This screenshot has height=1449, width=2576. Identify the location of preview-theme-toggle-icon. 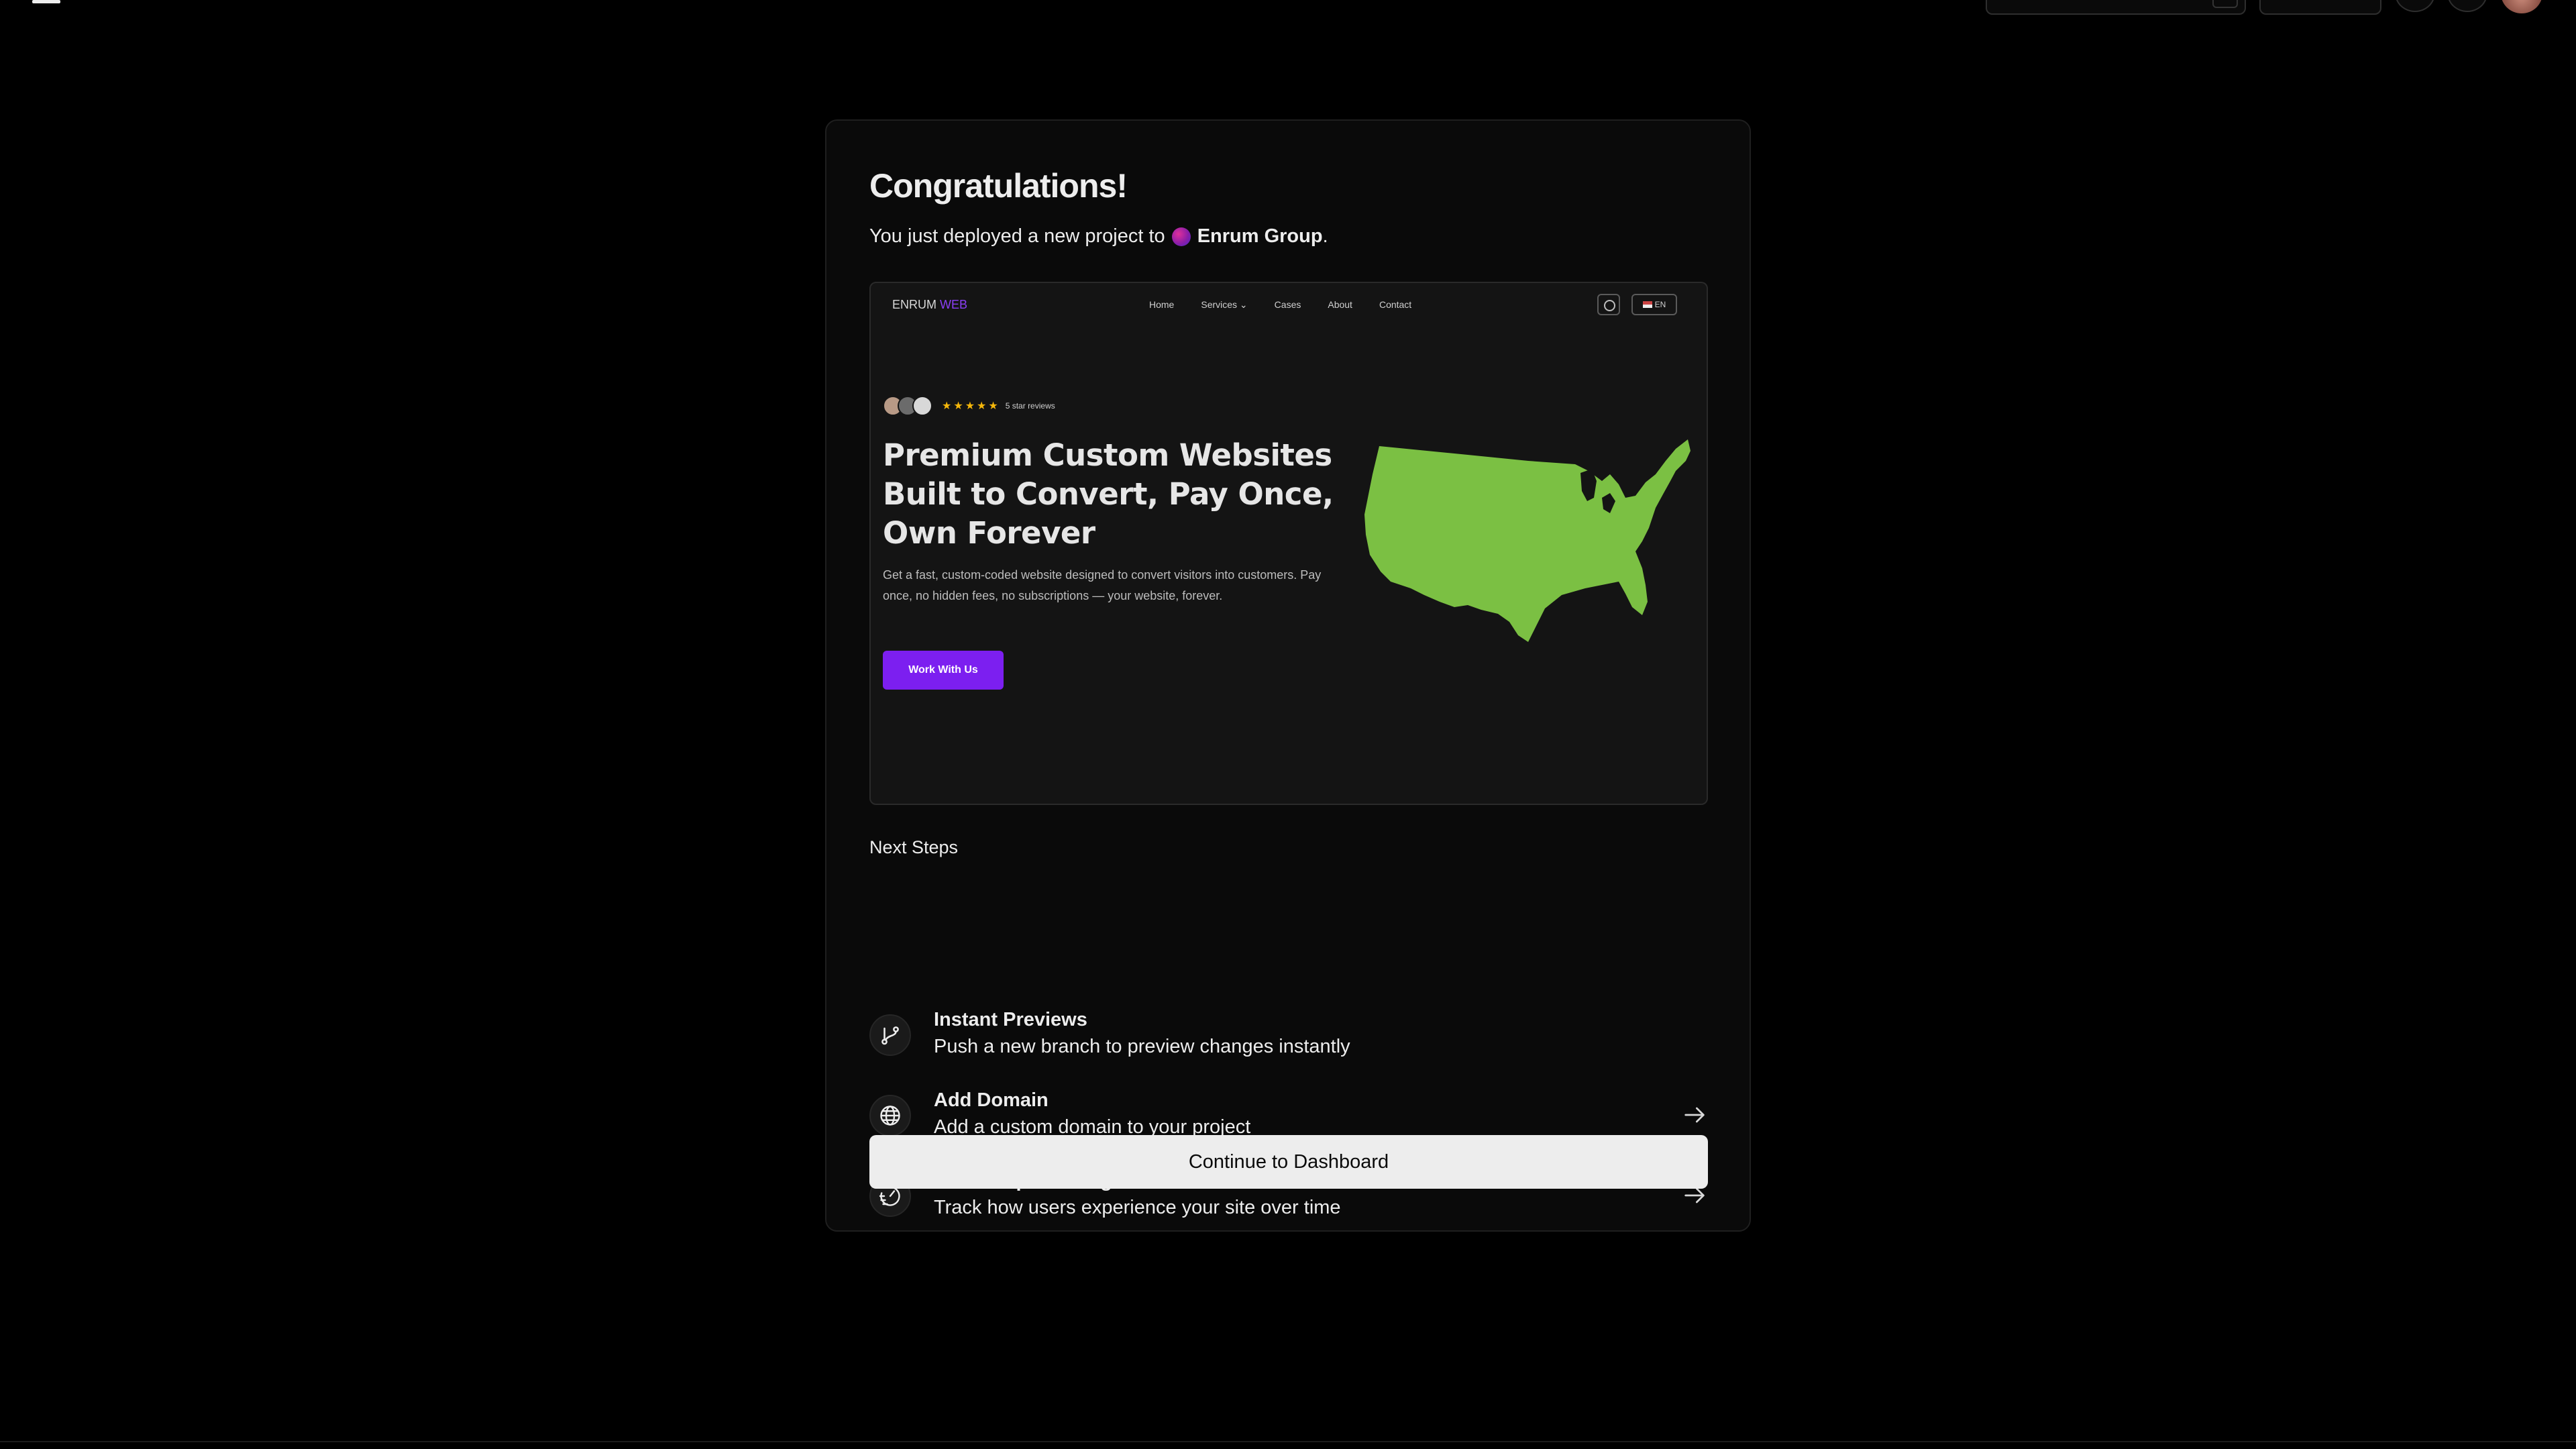
(1608, 304).